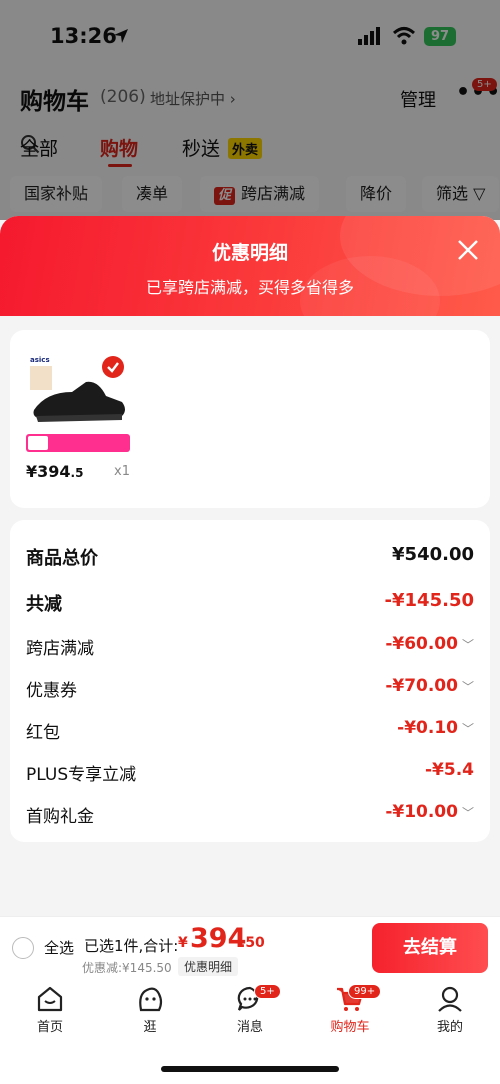 The height and width of the screenshot is (1084, 500). What do you see at coordinates (150, 1014) in the screenshot?
I see `tab-browse: 逛` at bounding box center [150, 1014].